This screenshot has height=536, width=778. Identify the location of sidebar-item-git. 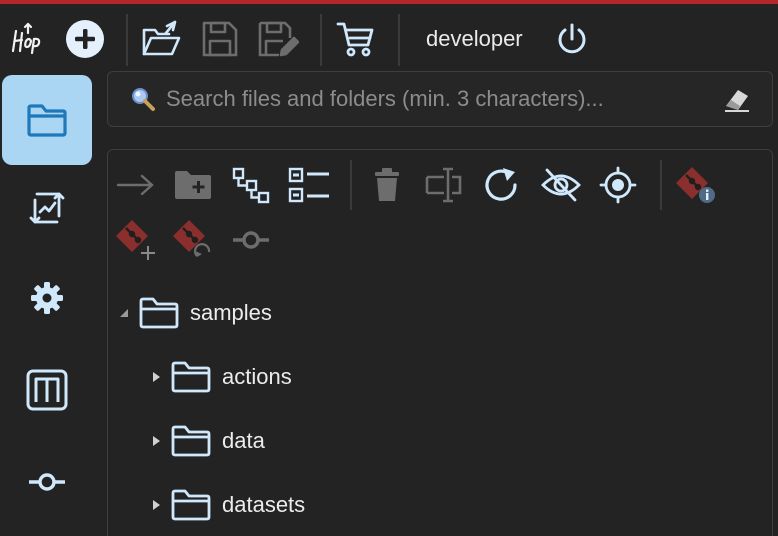
(47, 482).